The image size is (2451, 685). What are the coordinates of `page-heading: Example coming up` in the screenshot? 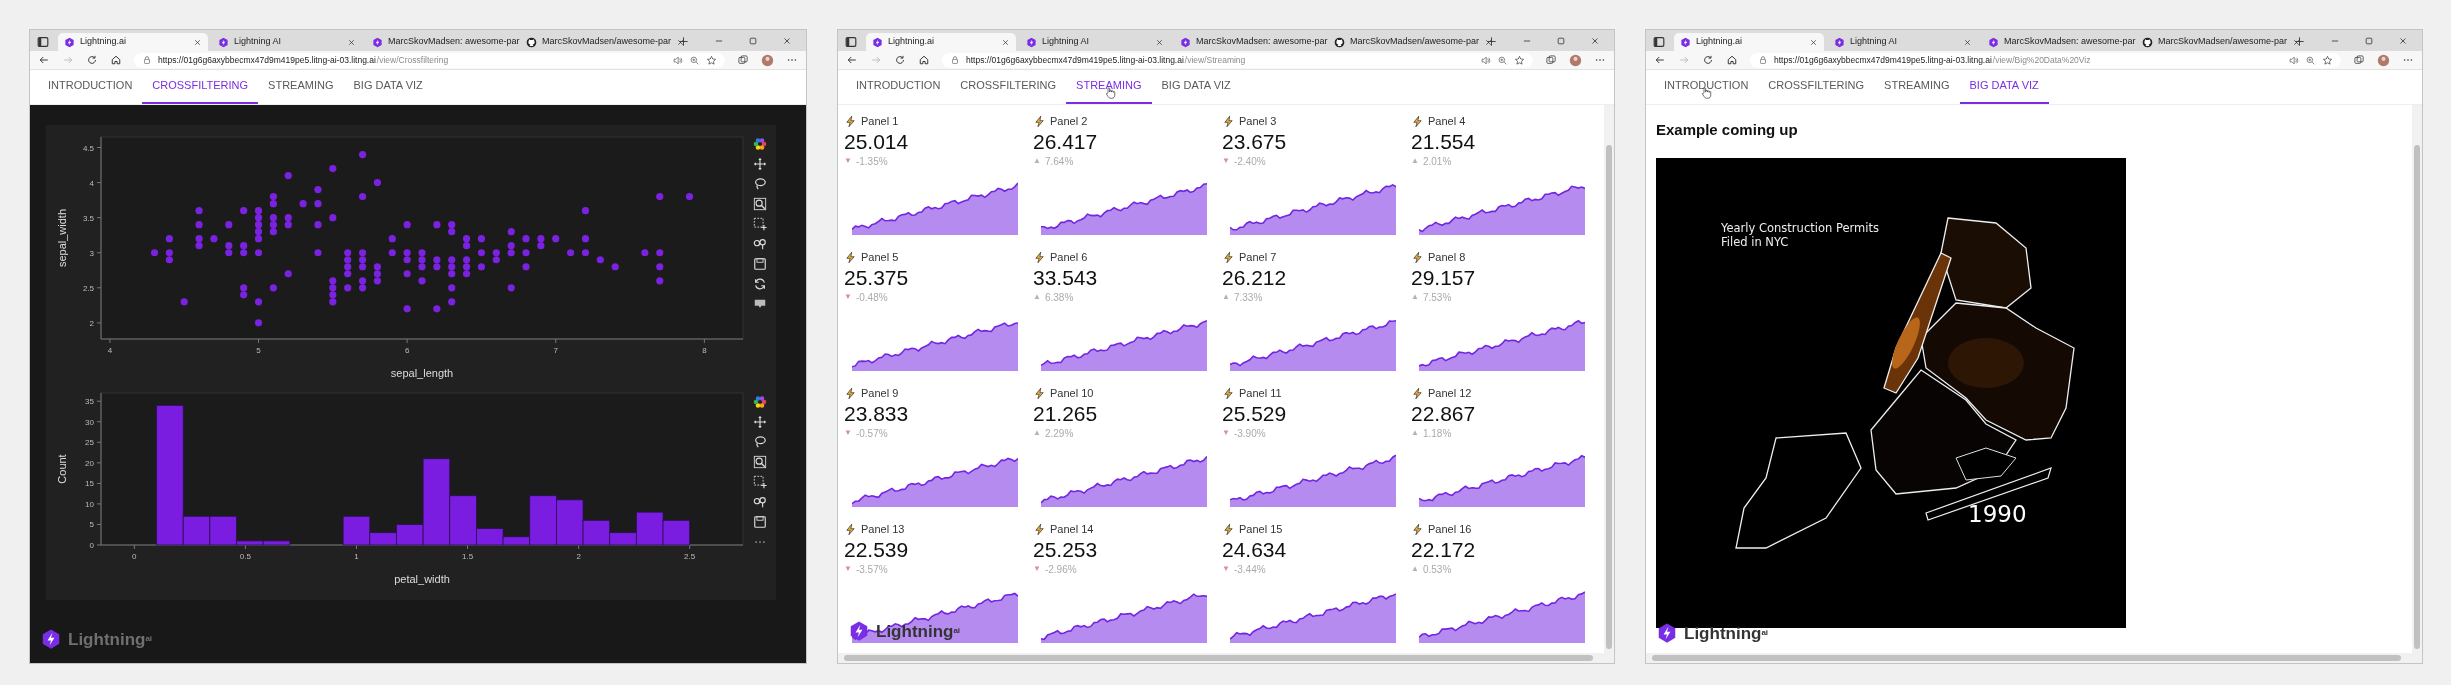 It's located at (1727, 130).